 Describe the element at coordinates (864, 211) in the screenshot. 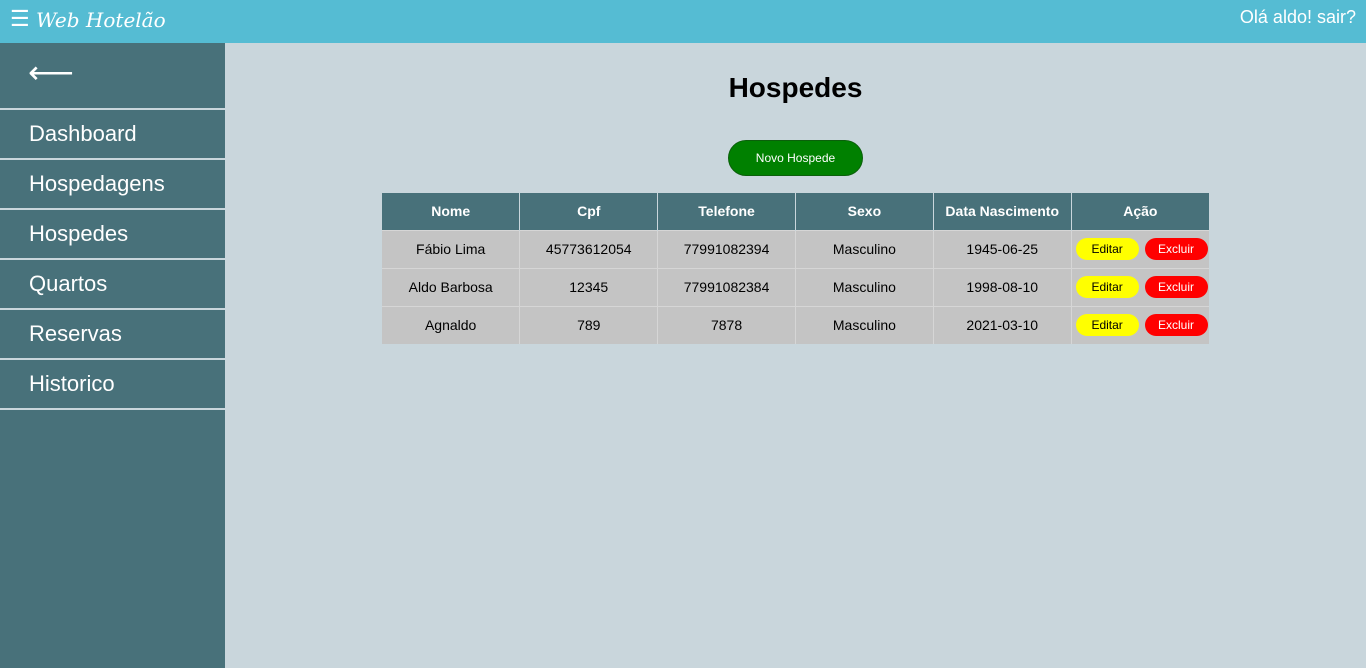

I see `column-header-sexo: Sexo` at that location.